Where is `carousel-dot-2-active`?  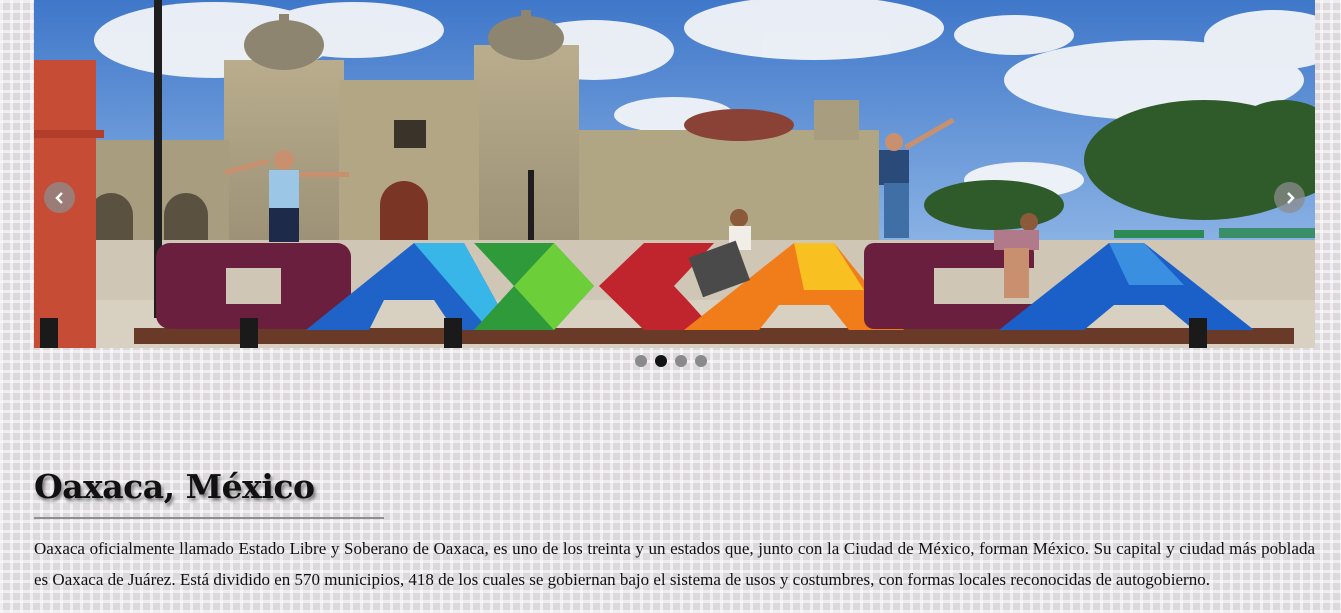
carousel-dot-2-active is located at coordinates (660, 361).